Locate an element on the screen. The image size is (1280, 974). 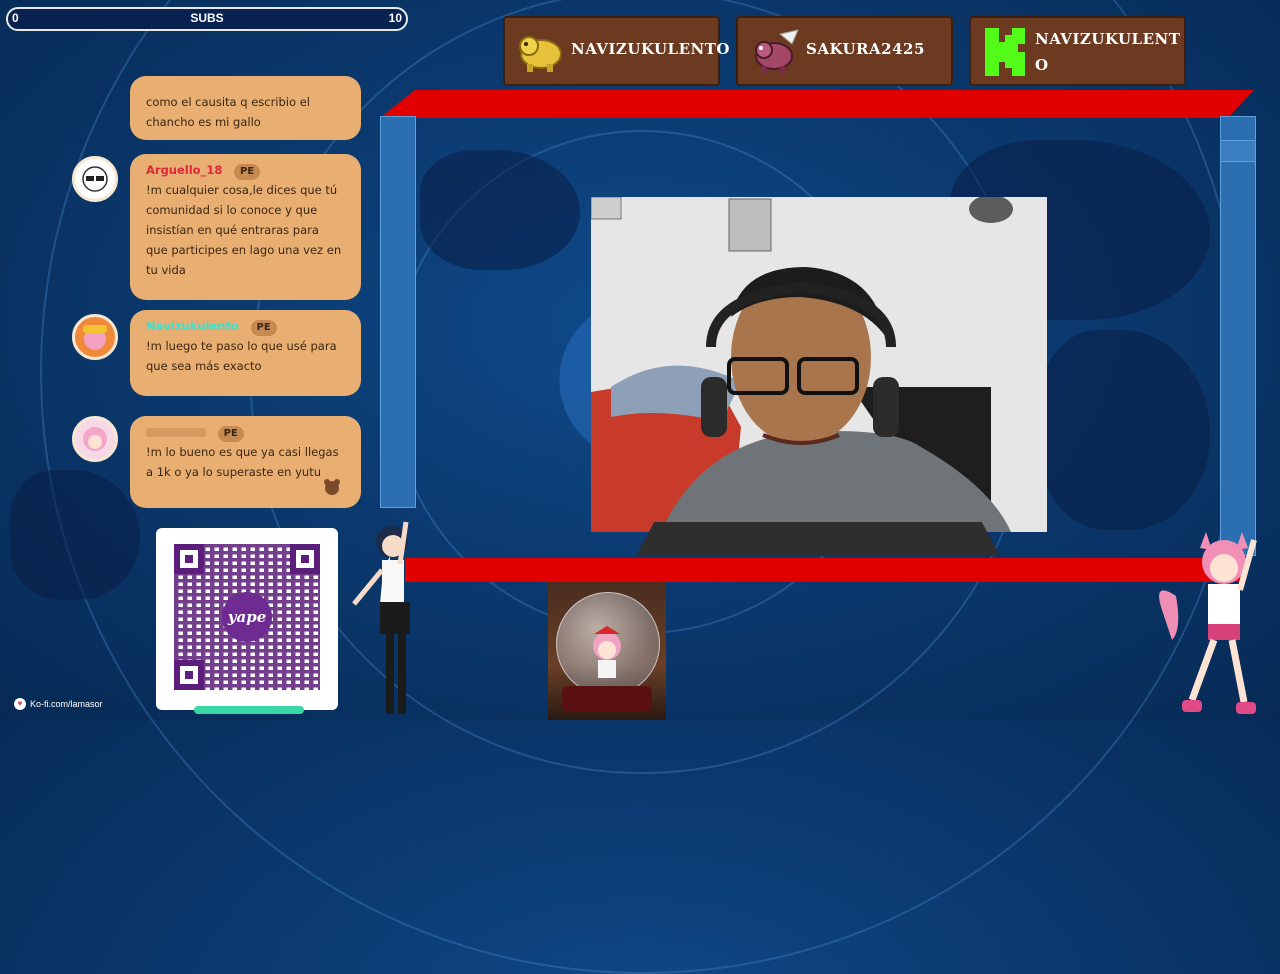
donor-box-2: SAKURA2425 is located at coordinates (844, 51).